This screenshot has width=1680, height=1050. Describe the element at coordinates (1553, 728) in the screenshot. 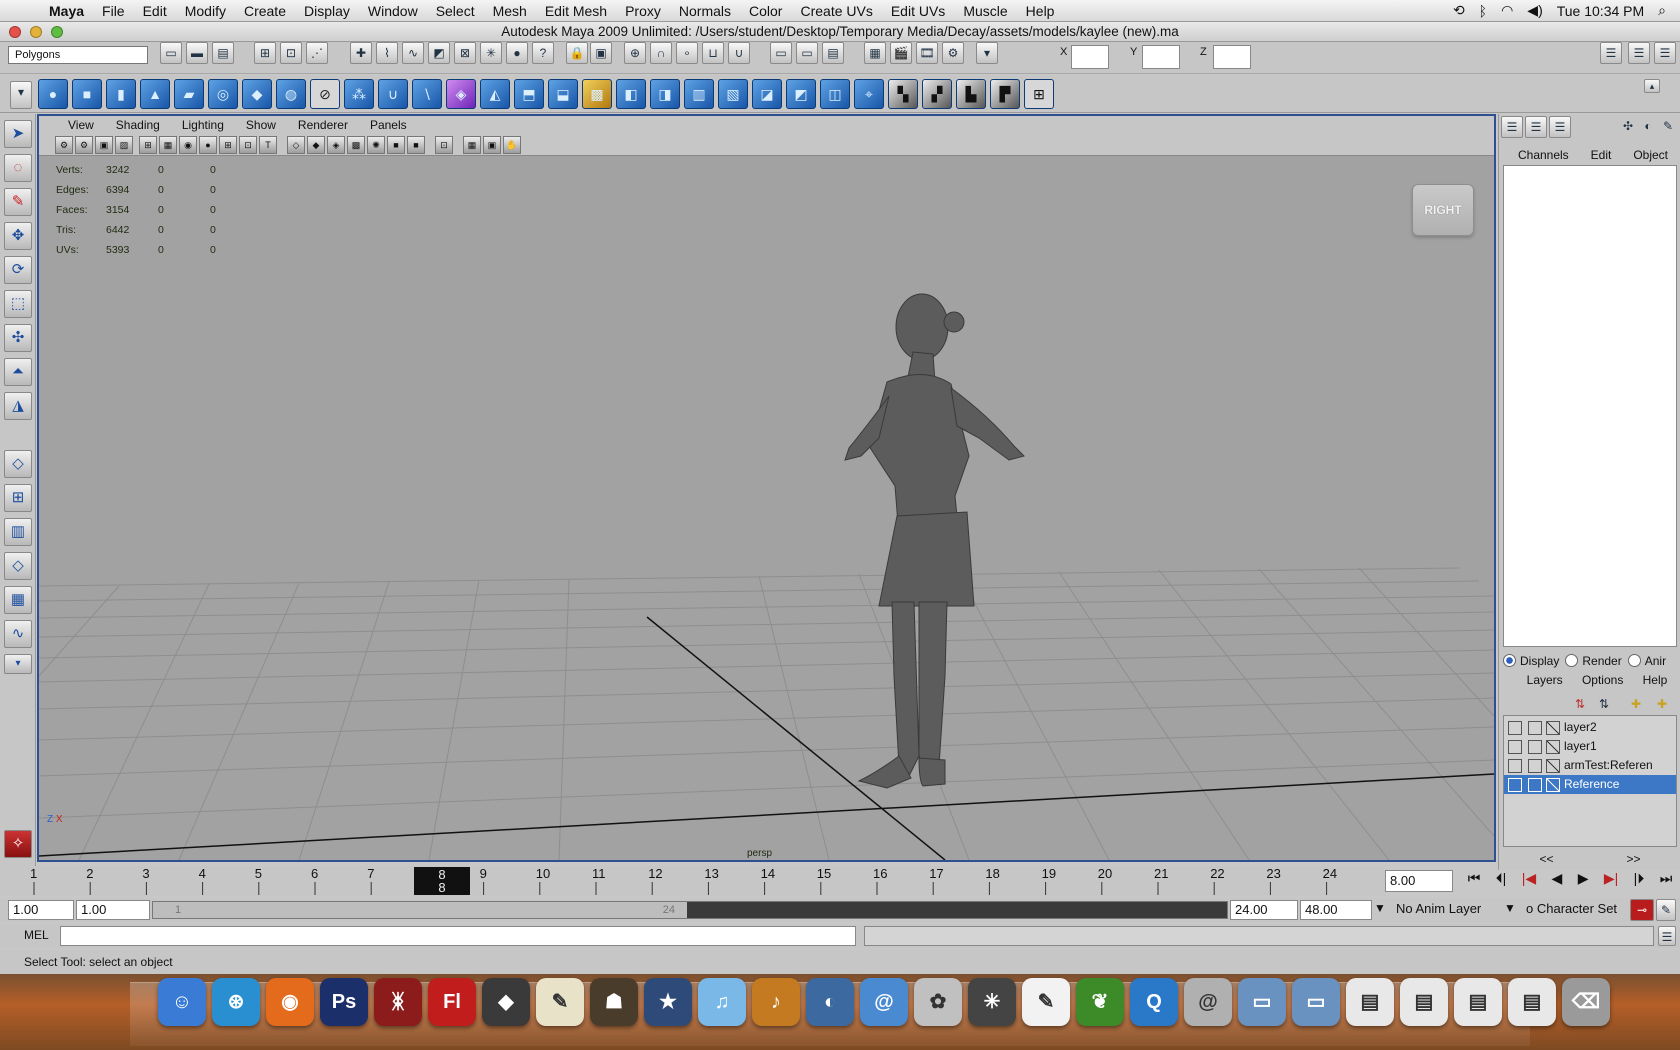

I see `layer-color-icon` at that location.